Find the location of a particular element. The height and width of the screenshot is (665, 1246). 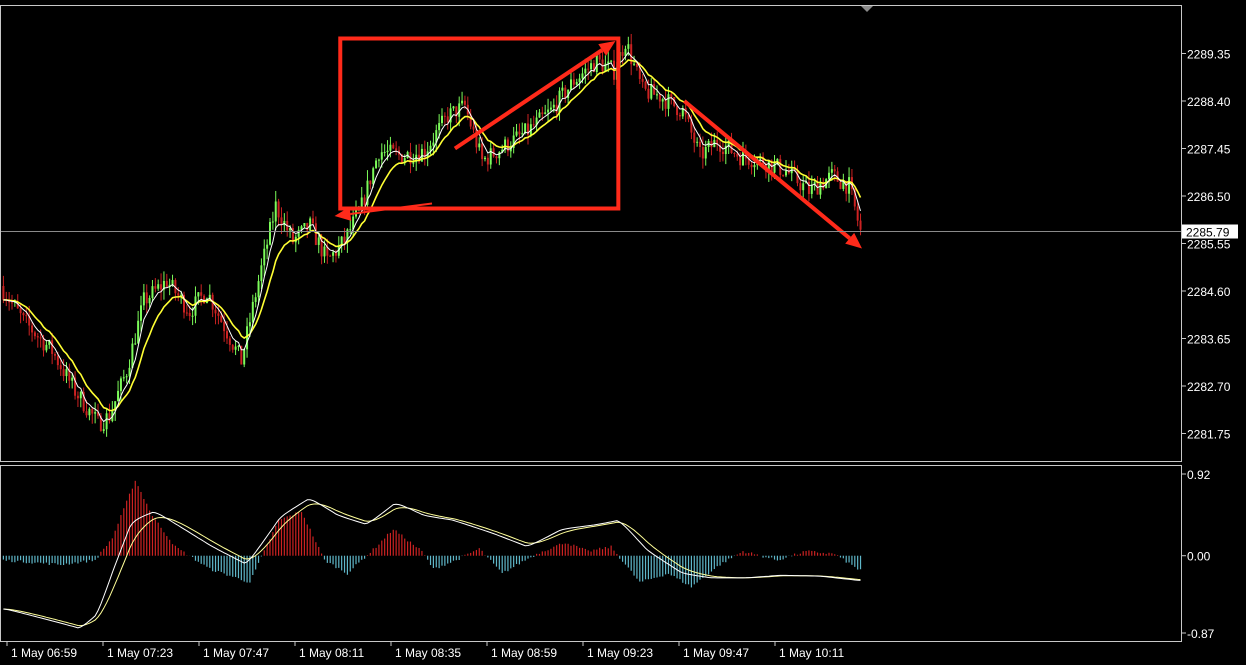

indicator-tick-label: -0.87 is located at coordinates (1201, 634).